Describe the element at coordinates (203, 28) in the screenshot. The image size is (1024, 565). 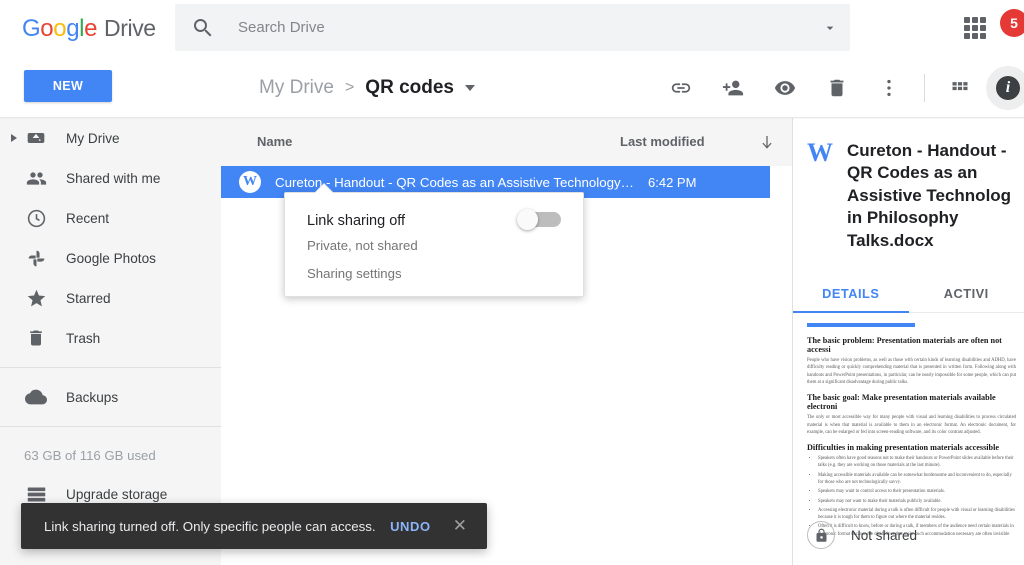
I see `search-icon` at that location.